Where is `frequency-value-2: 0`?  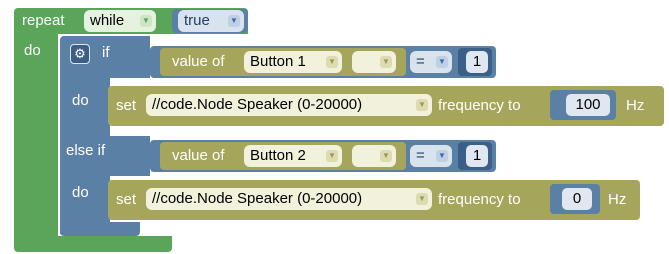 frequency-value-2: 0 is located at coordinates (577, 199).